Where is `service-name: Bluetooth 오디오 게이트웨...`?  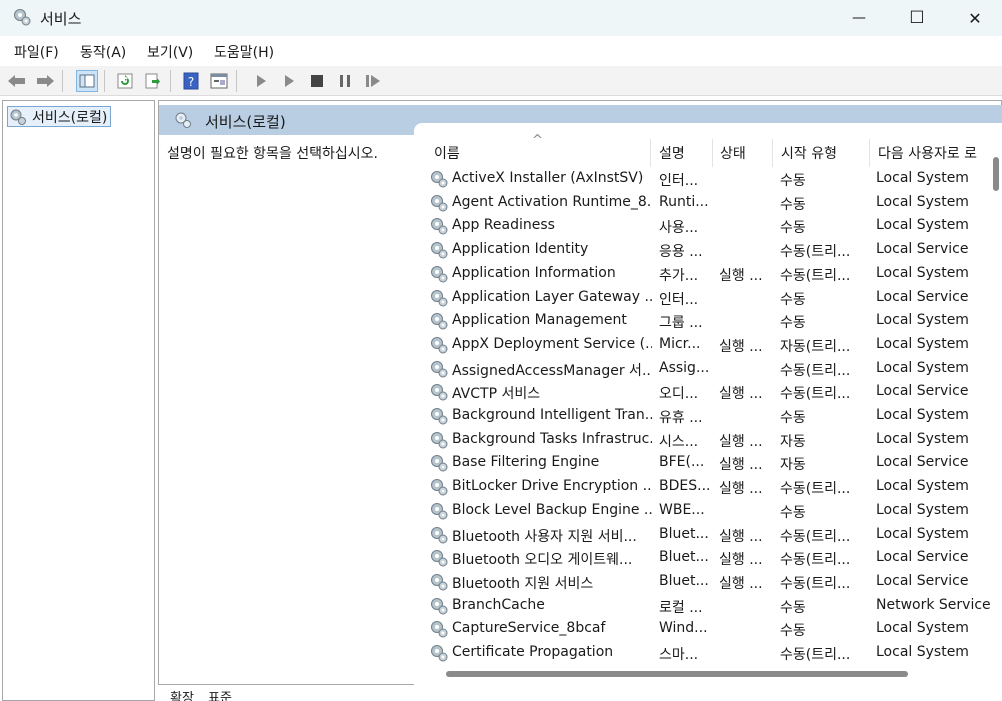 service-name: Bluetooth 오디오 게이트웨... is located at coordinates (542, 560).